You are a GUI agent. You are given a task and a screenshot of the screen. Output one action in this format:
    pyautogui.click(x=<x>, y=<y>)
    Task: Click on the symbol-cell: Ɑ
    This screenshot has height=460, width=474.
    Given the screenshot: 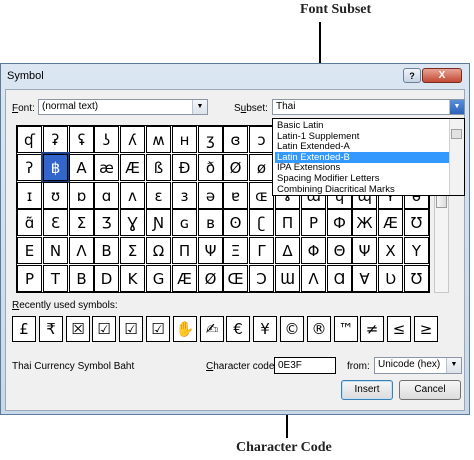 What is the action you would take?
    pyautogui.click(x=339, y=278)
    